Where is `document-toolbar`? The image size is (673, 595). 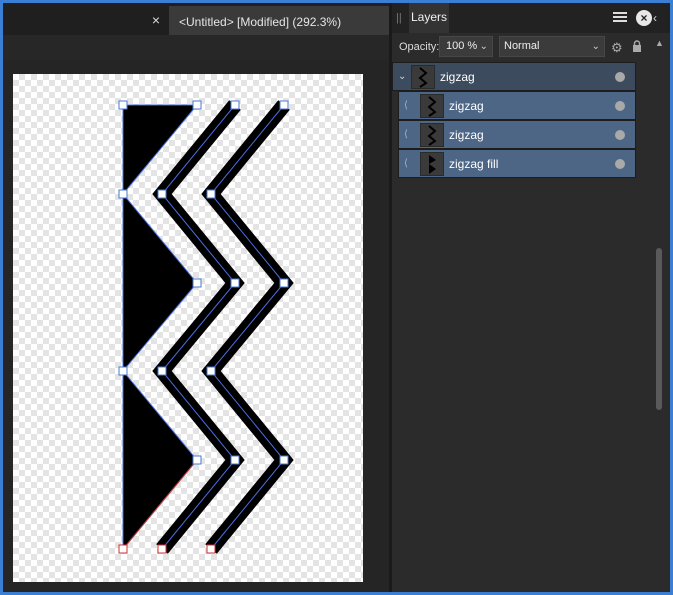
document-toolbar is located at coordinates (196, 47).